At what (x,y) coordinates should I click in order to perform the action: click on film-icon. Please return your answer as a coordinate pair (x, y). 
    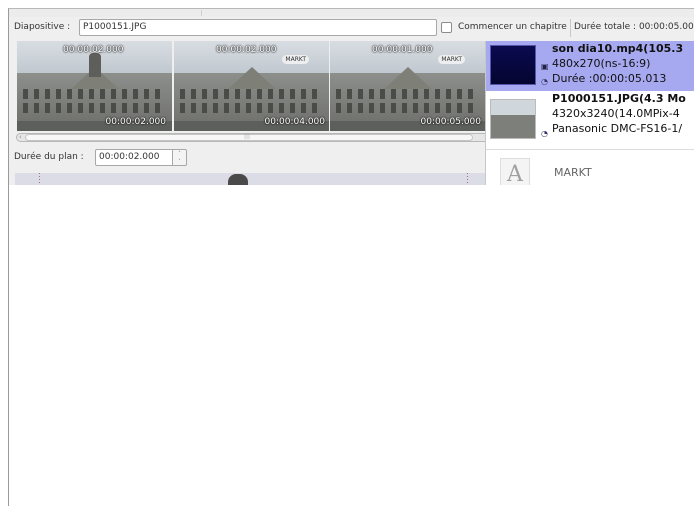
    Looking at the image, I should click on (513, 65).